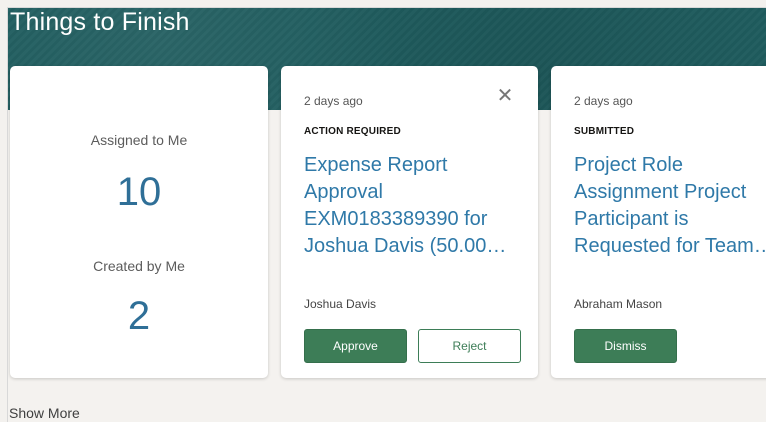 This screenshot has width=766, height=422. I want to click on task-status: SUBMITTED, so click(604, 131).